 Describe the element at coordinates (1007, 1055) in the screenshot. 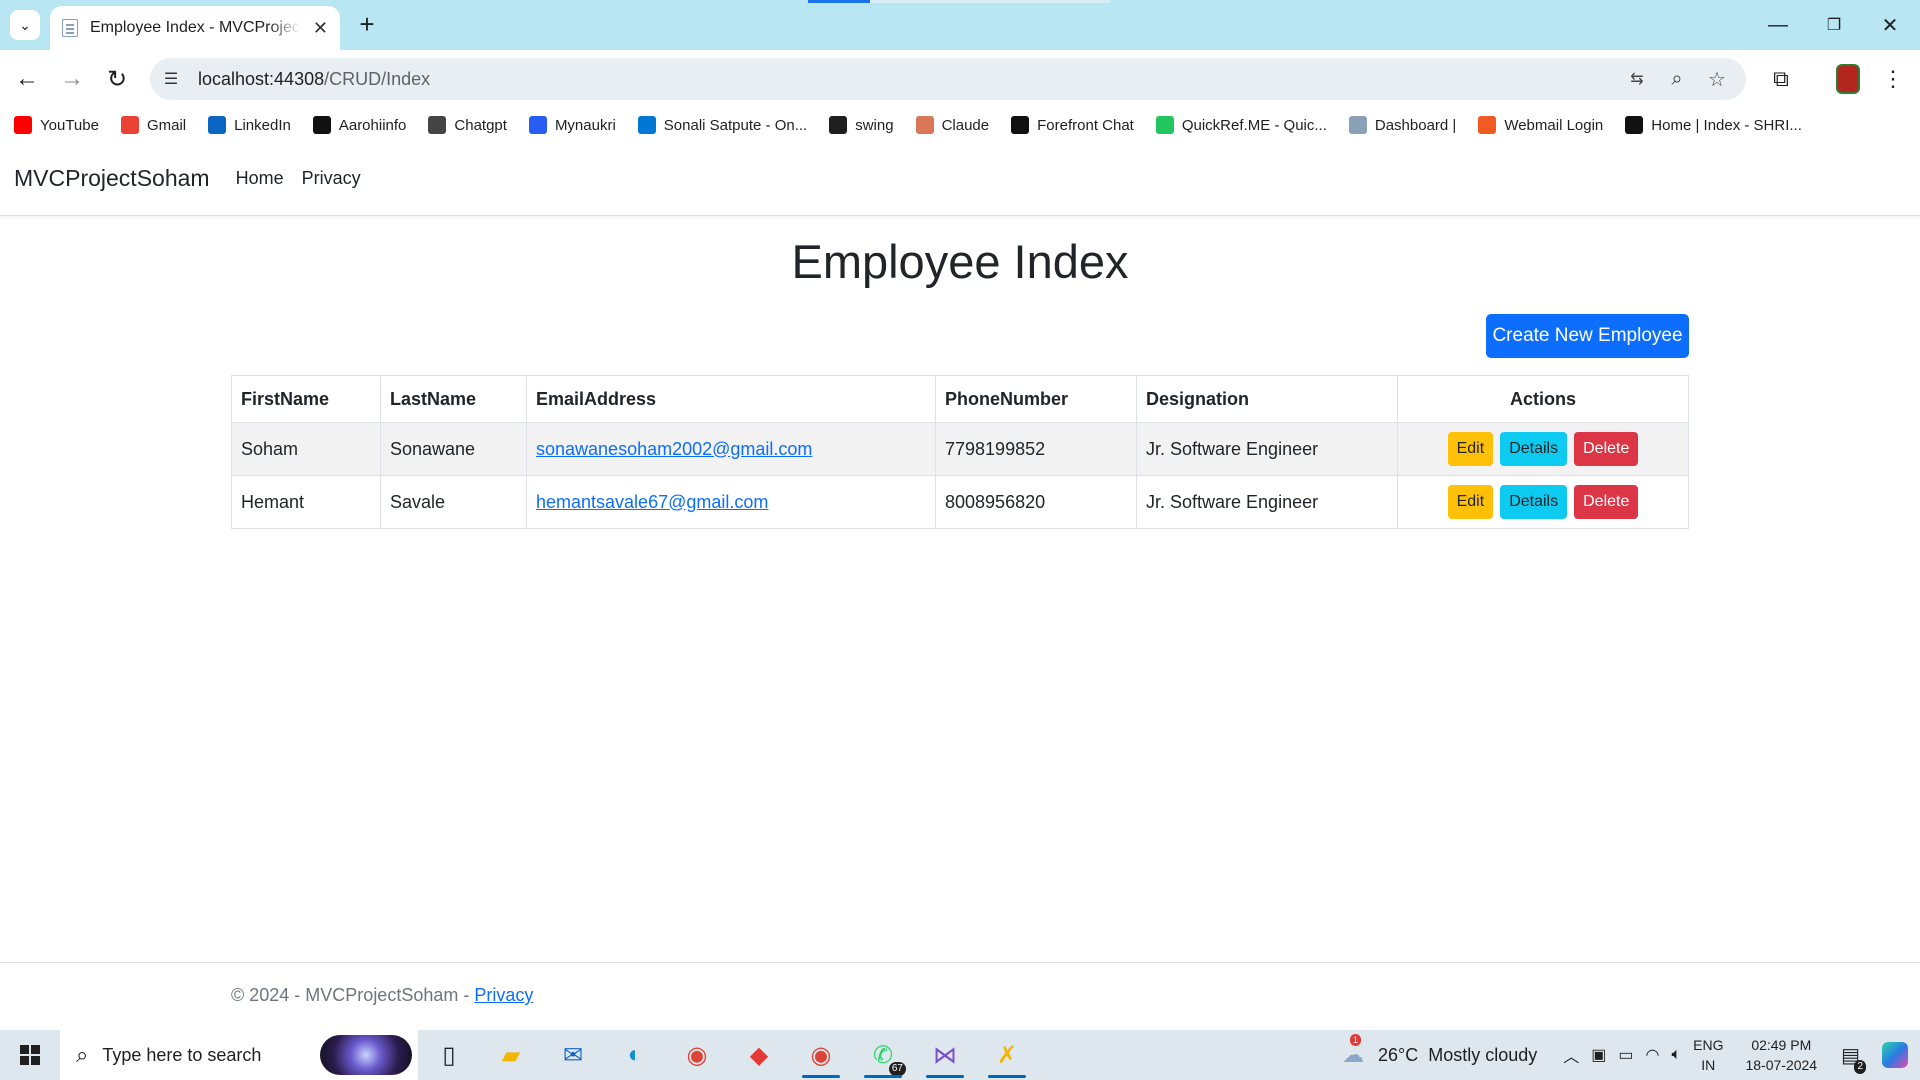

I see `sticky-app-icon: ✗` at that location.